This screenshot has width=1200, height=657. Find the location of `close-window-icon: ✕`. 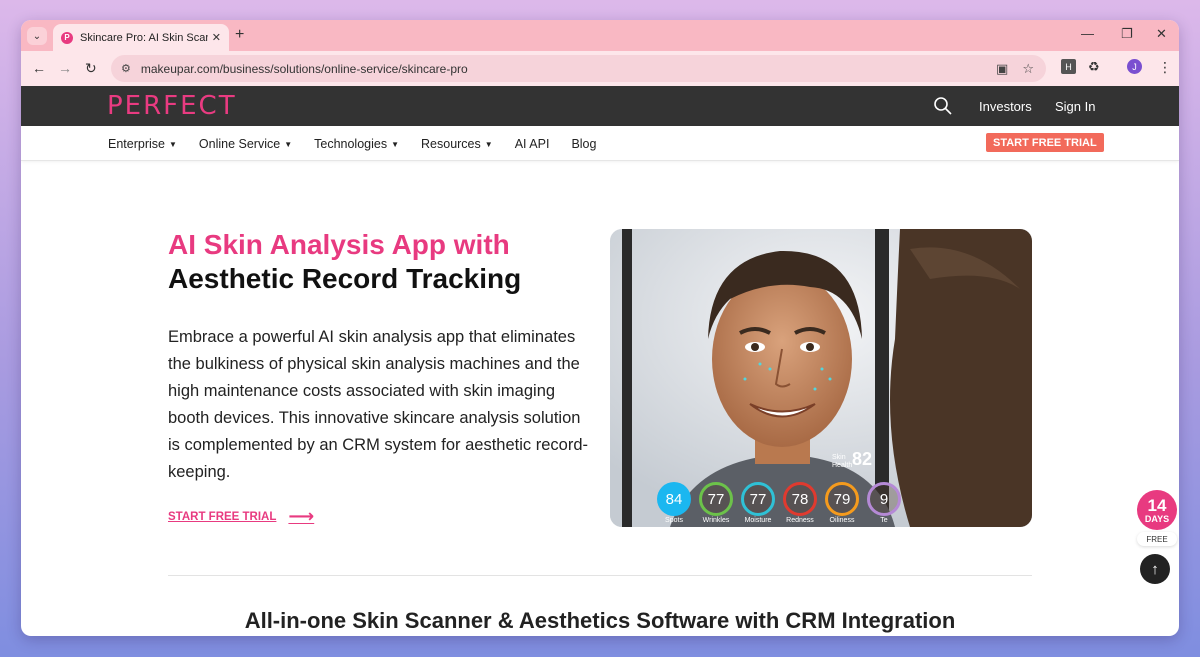

close-window-icon: ✕ is located at coordinates (1161, 34).